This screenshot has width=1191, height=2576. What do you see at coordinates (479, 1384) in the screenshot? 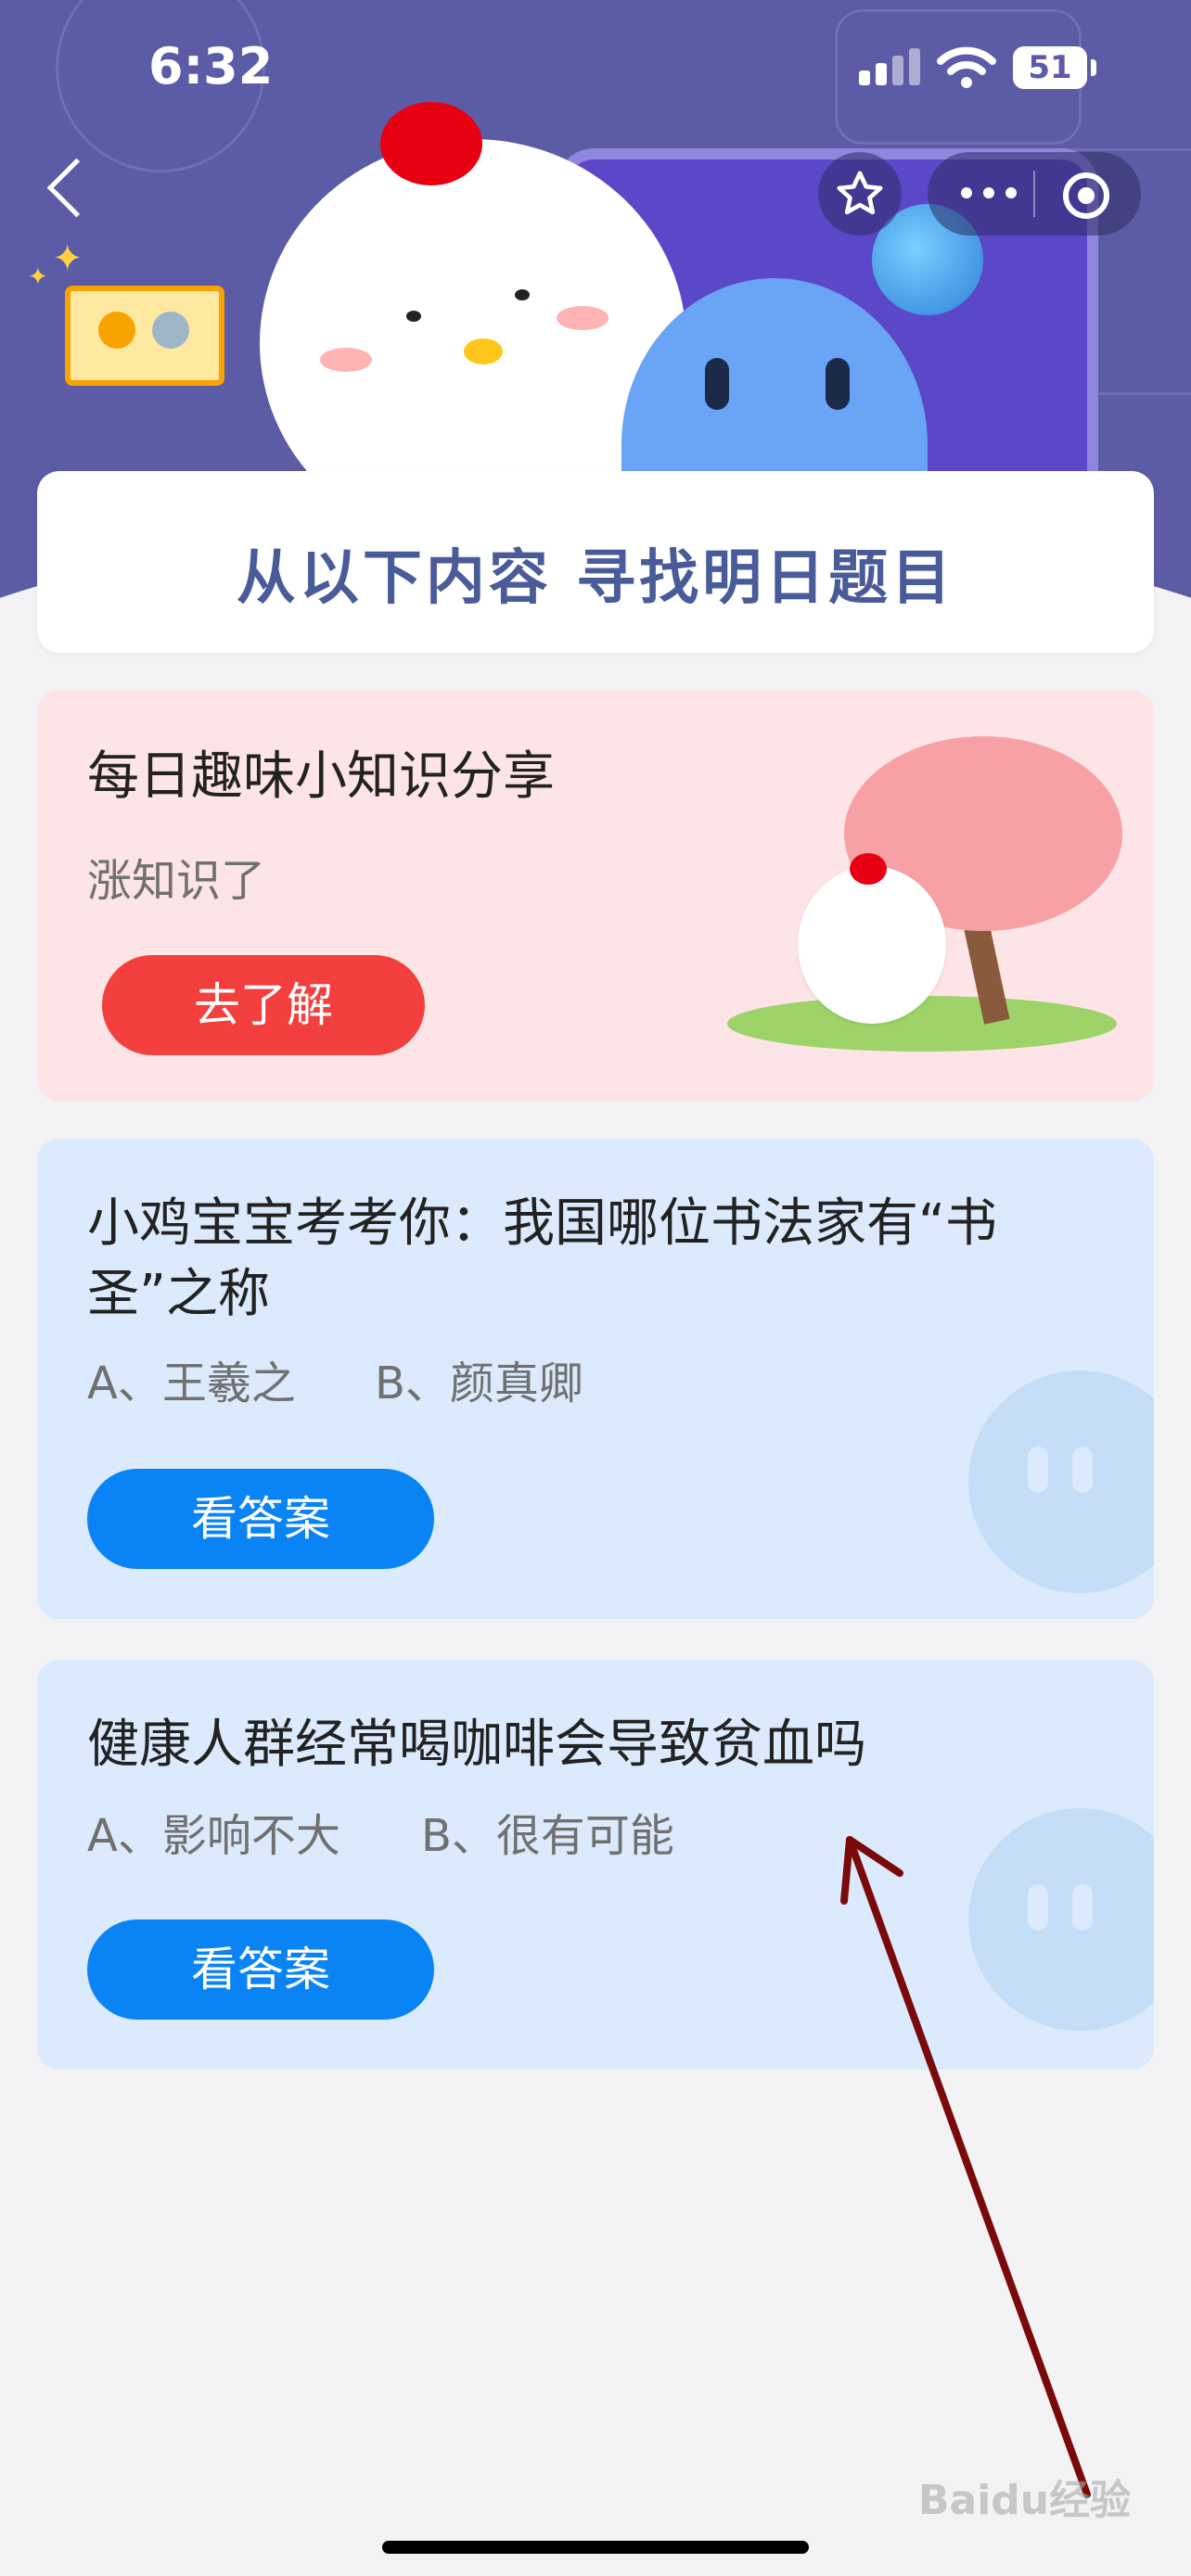
I see `option-b: B、颜真卿` at bounding box center [479, 1384].